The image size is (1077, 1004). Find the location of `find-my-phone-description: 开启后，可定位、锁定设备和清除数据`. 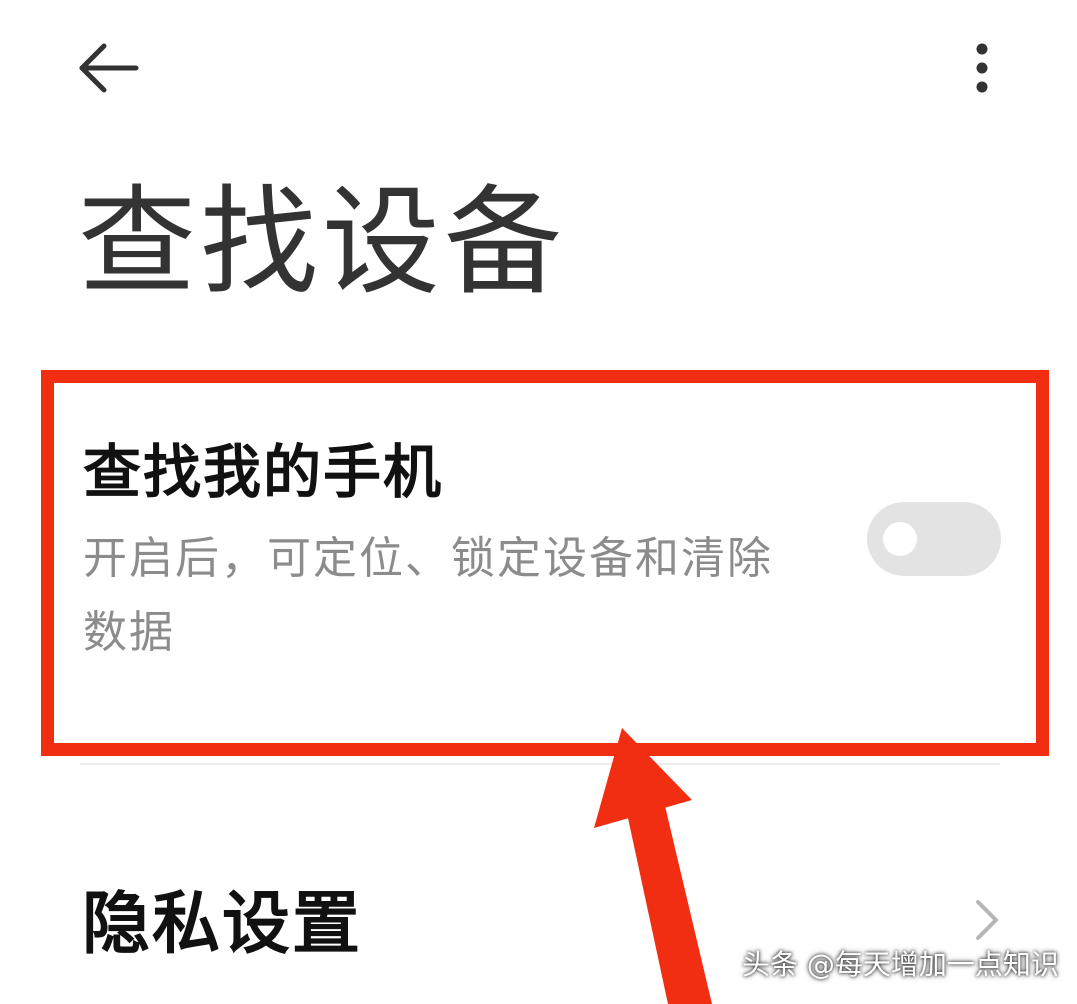

find-my-phone-description: 开启后，可定位、锁定设备和清除数据 is located at coordinates (428, 595).